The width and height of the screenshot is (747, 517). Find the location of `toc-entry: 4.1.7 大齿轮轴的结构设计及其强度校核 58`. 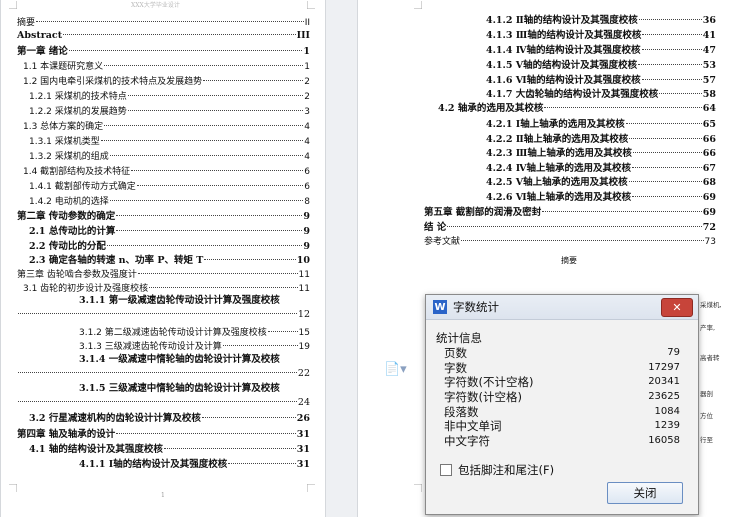

toc-entry: 4.1.7 大齿轮轴的结构设计及其强度校核 58 is located at coordinates (601, 95).